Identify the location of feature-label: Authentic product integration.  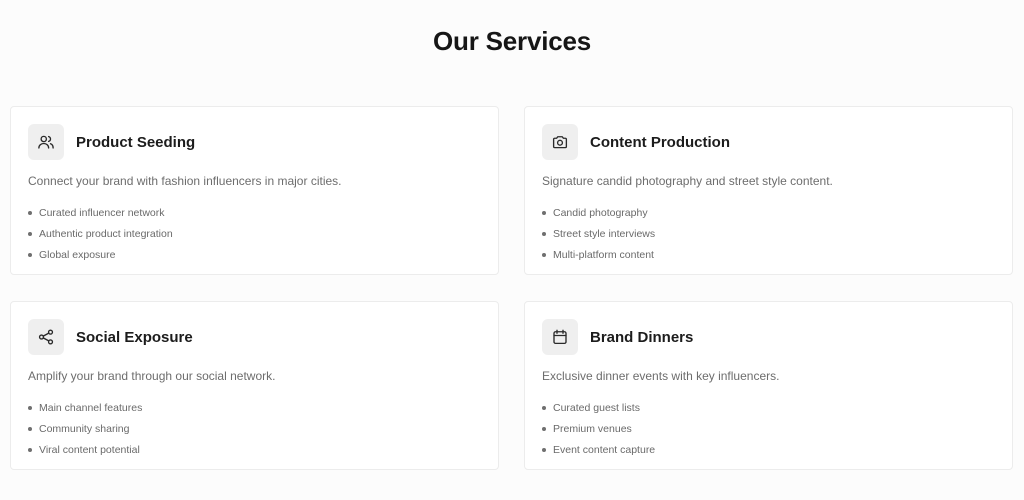
(106, 233).